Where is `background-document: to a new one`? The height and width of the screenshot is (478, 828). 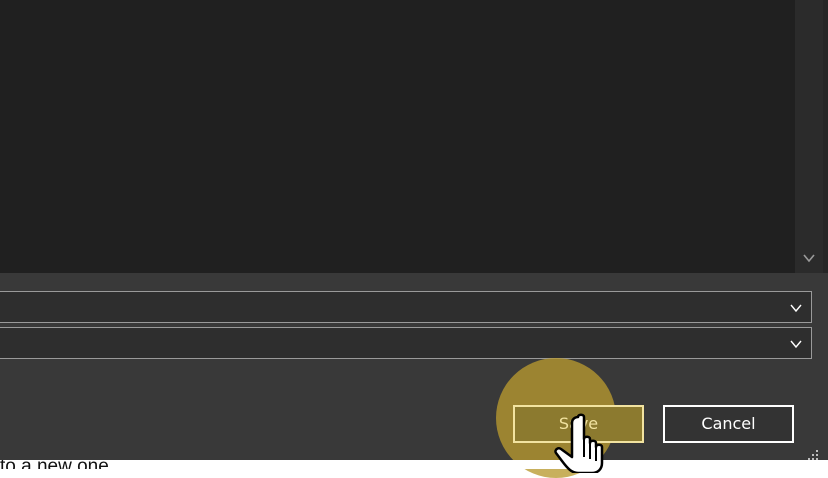 background-document: to a new one is located at coordinates (414, 464).